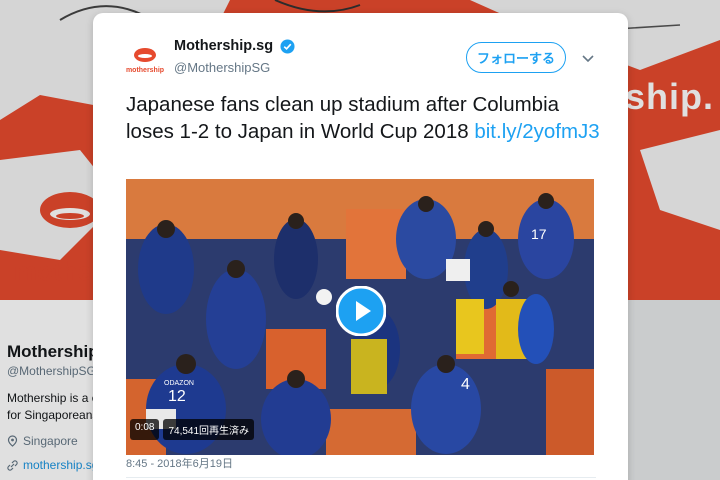 The image size is (720, 480). Describe the element at coordinates (287, 46) in the screenshot. I see `verified-badge-icon` at that location.